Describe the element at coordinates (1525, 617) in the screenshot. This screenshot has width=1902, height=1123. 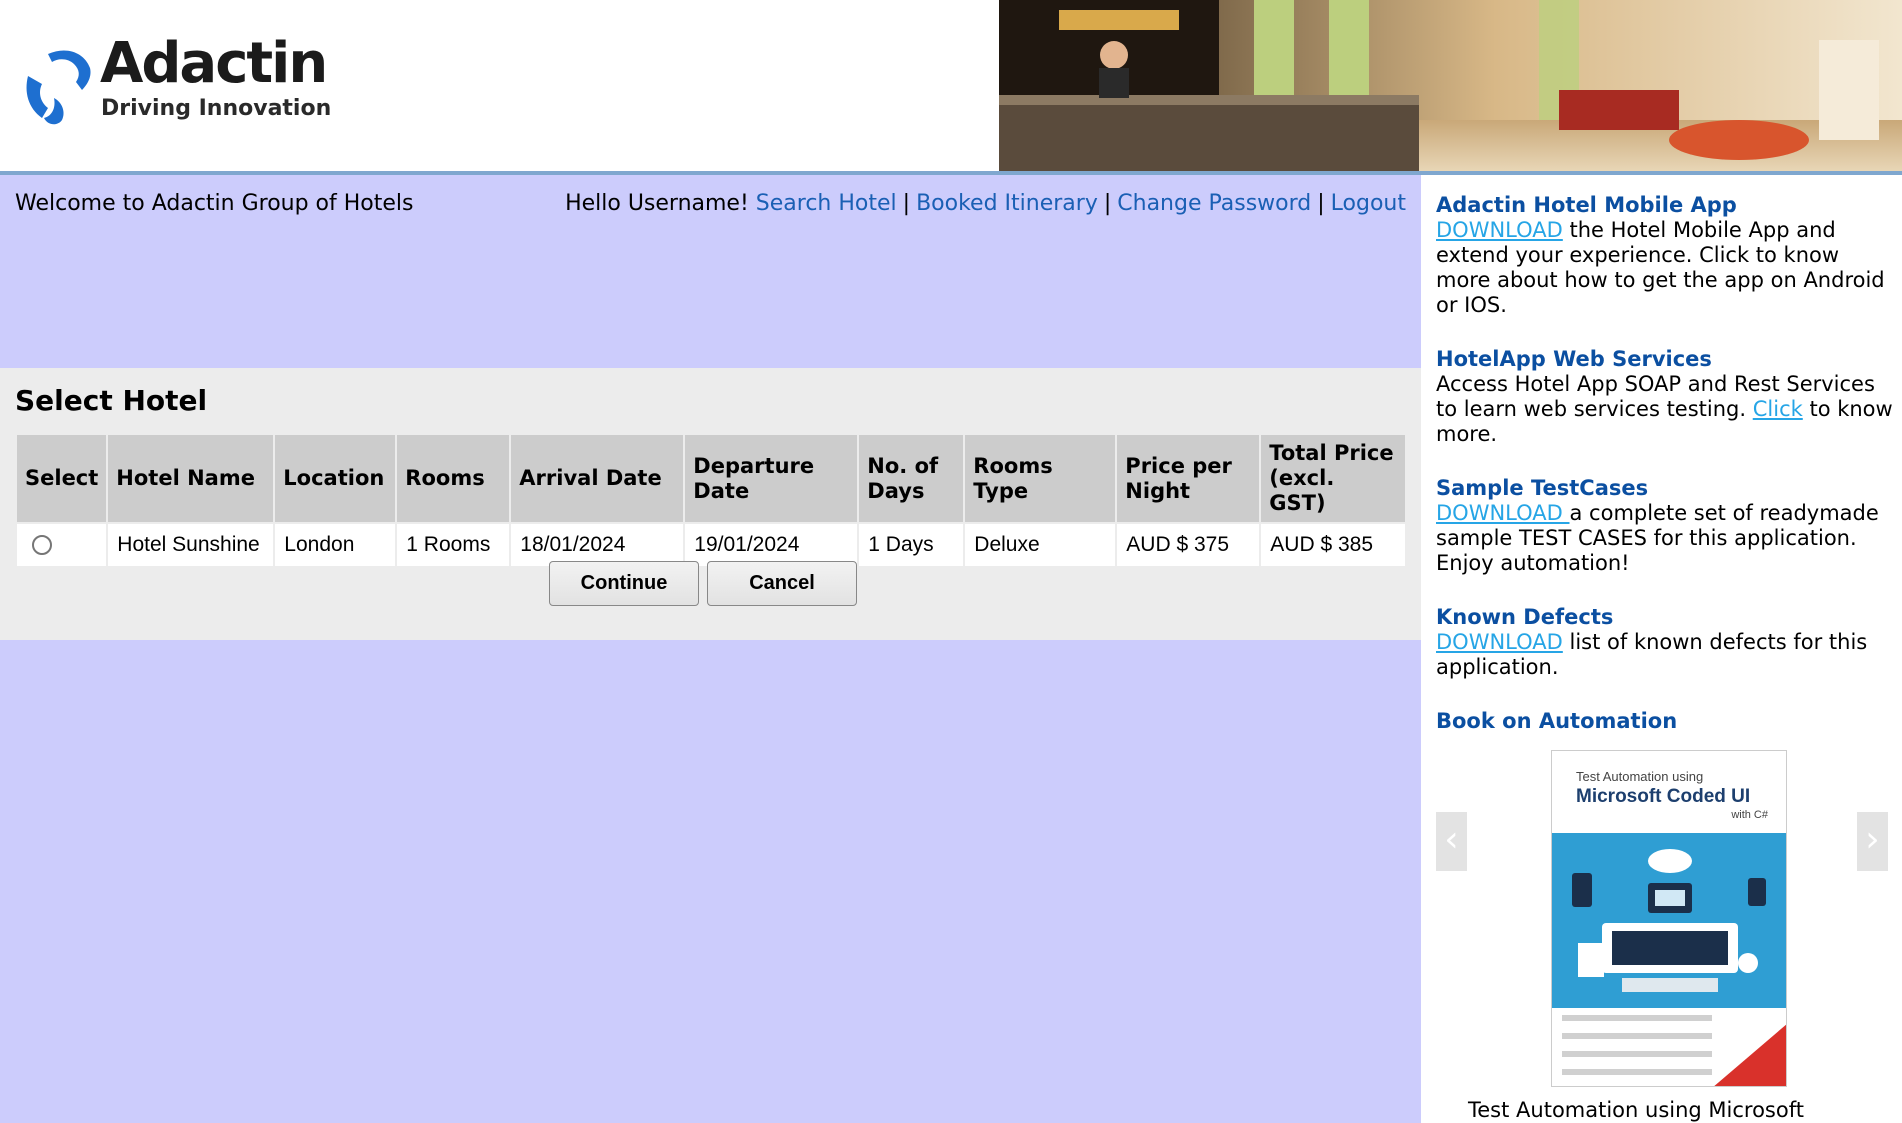
I see `known-defects-title: Known Defects` at that location.